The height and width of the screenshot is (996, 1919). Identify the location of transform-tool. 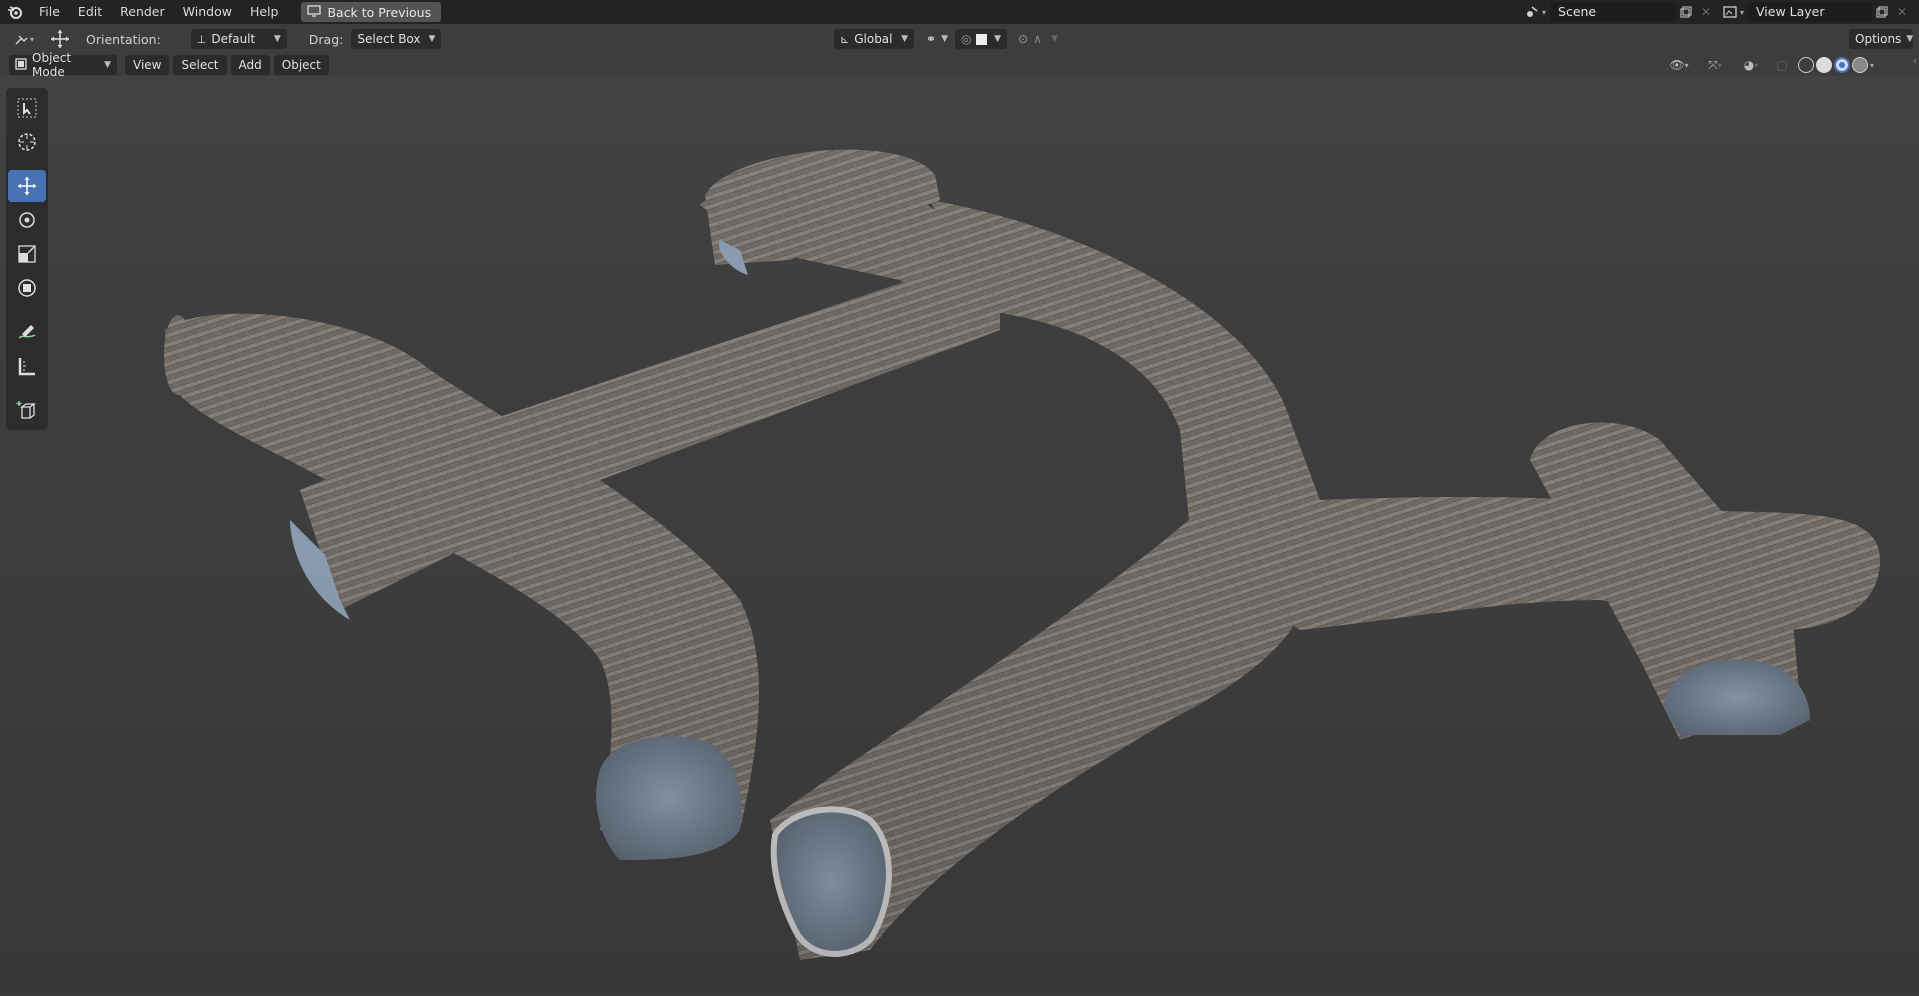
(27, 288).